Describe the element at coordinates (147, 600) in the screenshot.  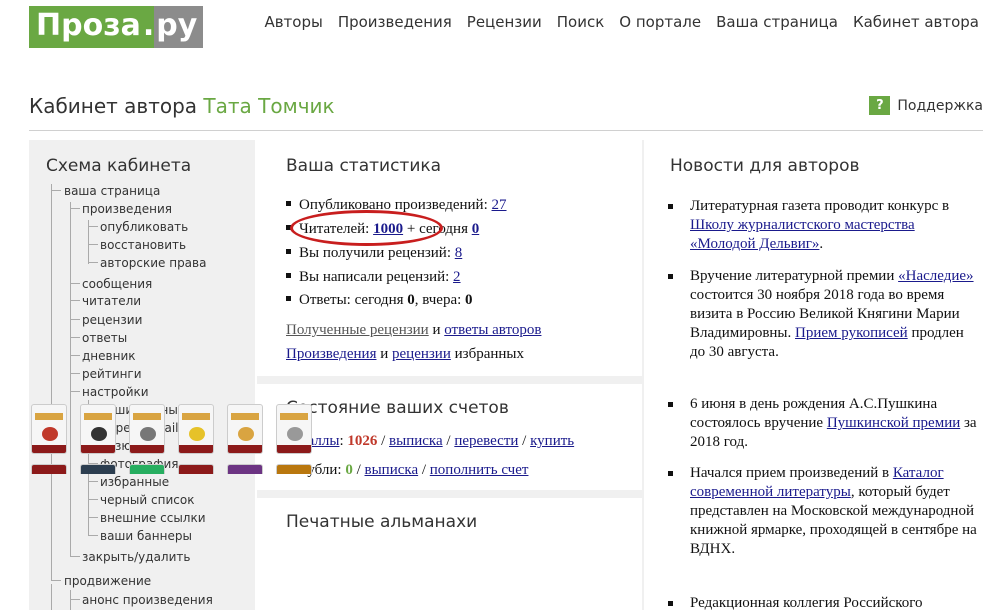
I see `sidebar-item-work-announce: анонс произведения` at that location.